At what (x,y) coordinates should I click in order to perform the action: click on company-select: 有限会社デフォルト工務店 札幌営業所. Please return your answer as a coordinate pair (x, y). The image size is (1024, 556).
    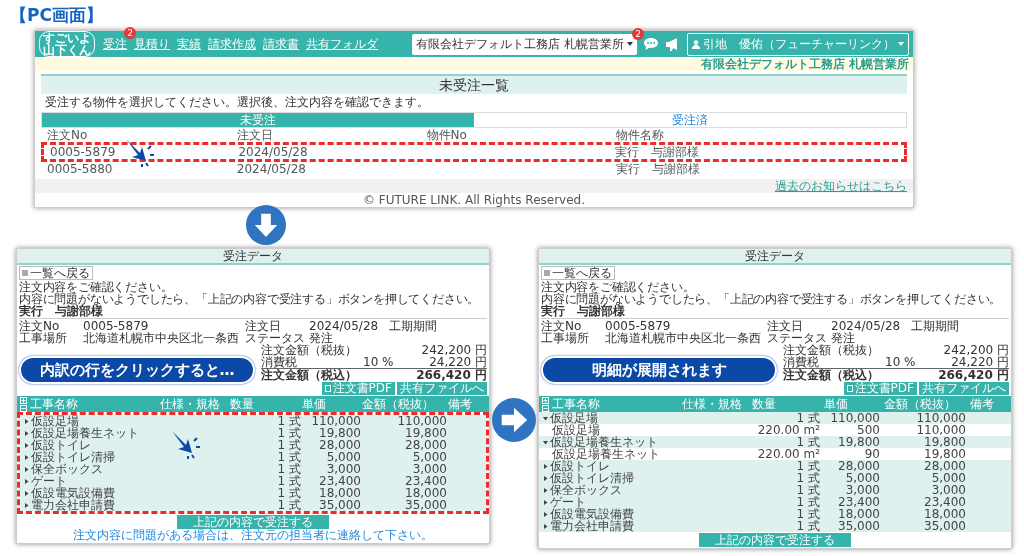
    Looking at the image, I should click on (524, 44).